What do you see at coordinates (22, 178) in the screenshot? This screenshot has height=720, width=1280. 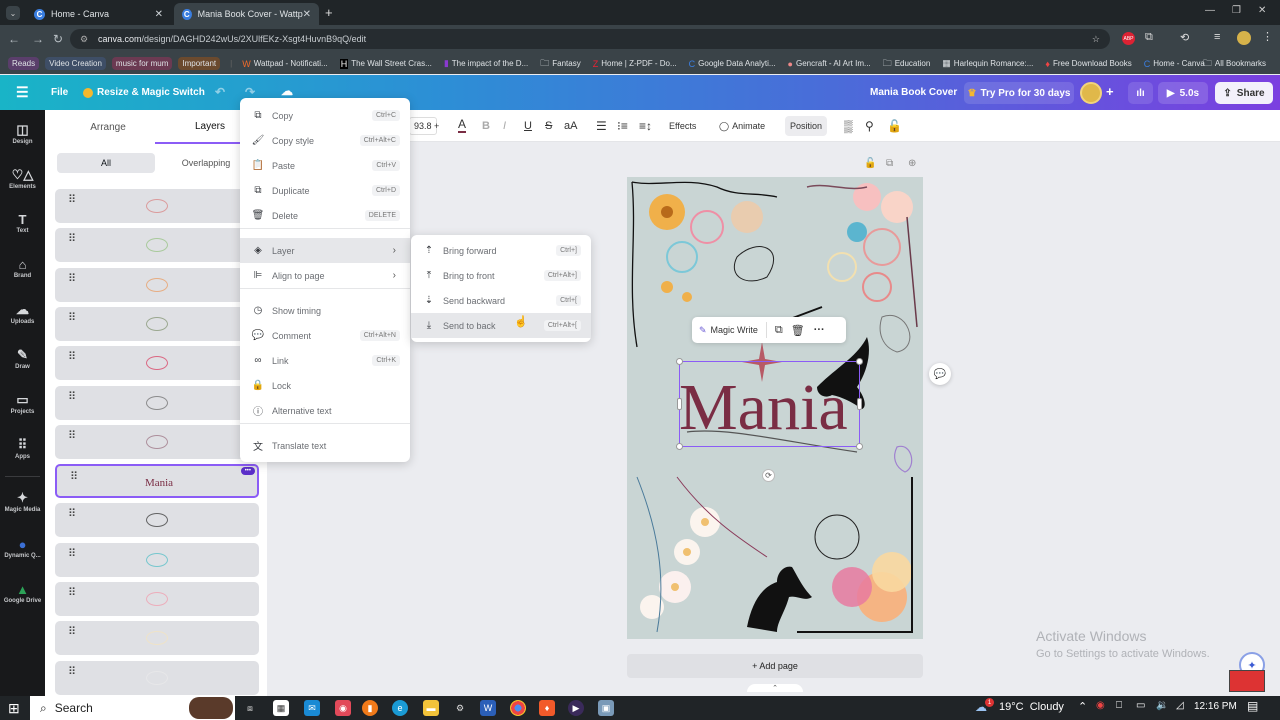 I see `rail-elements: ♡△ Elements` at bounding box center [22, 178].